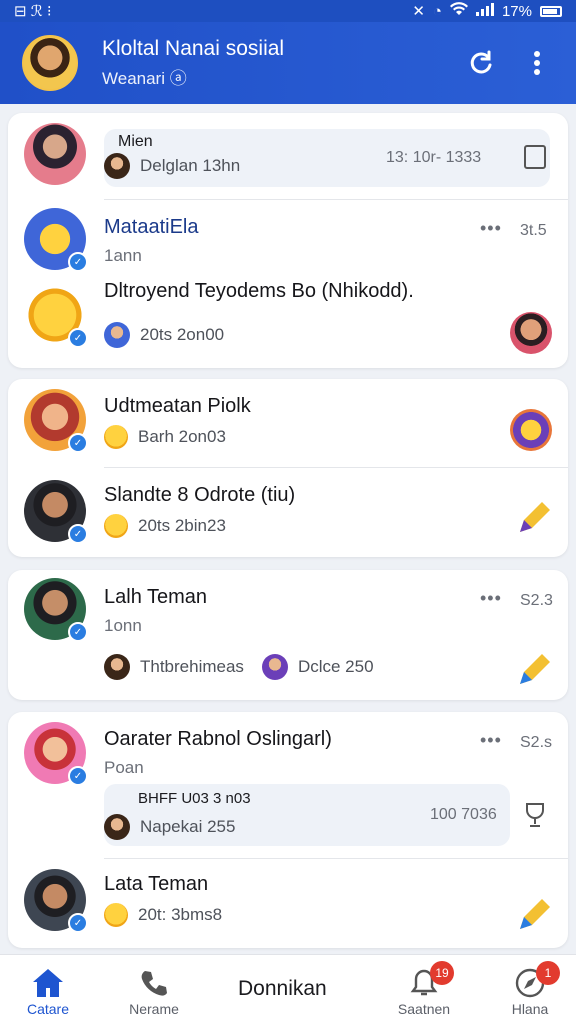  What do you see at coordinates (551, 11) in the screenshot?
I see `battery-icon` at bounding box center [551, 11].